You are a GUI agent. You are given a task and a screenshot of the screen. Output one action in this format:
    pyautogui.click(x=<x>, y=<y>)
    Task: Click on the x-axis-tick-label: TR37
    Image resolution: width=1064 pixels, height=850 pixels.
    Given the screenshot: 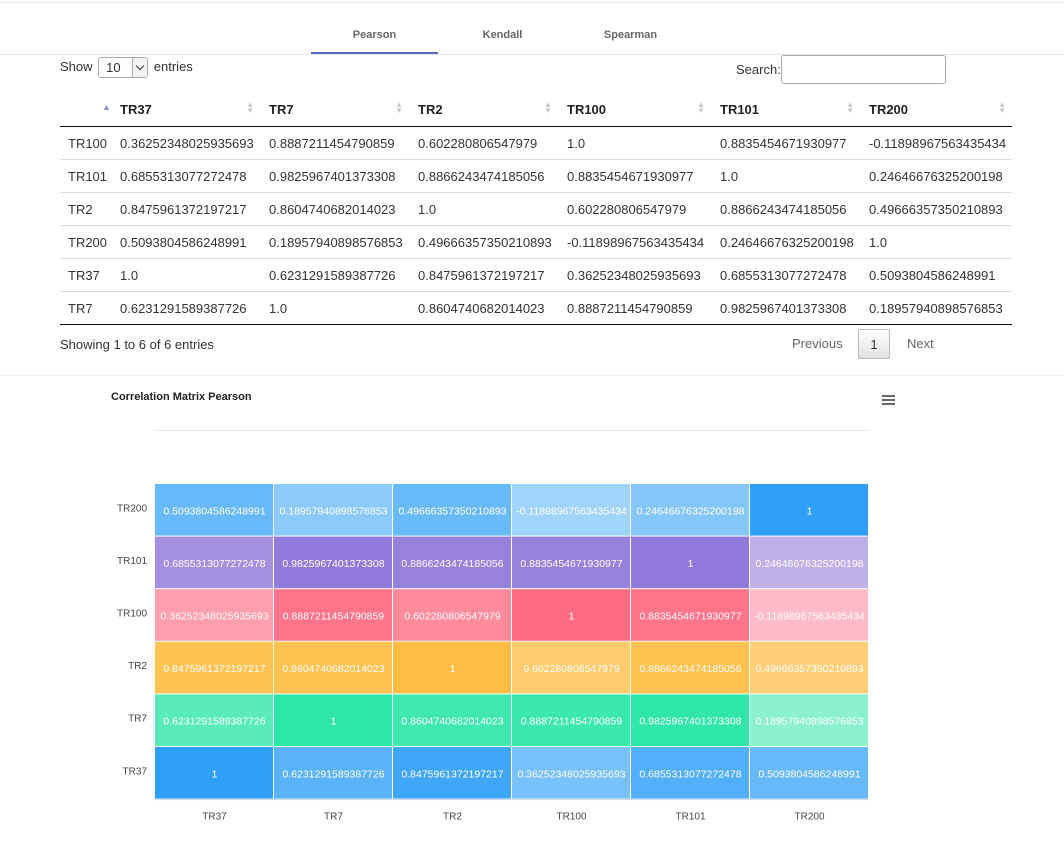 What is the action you would take?
    pyautogui.click(x=214, y=817)
    